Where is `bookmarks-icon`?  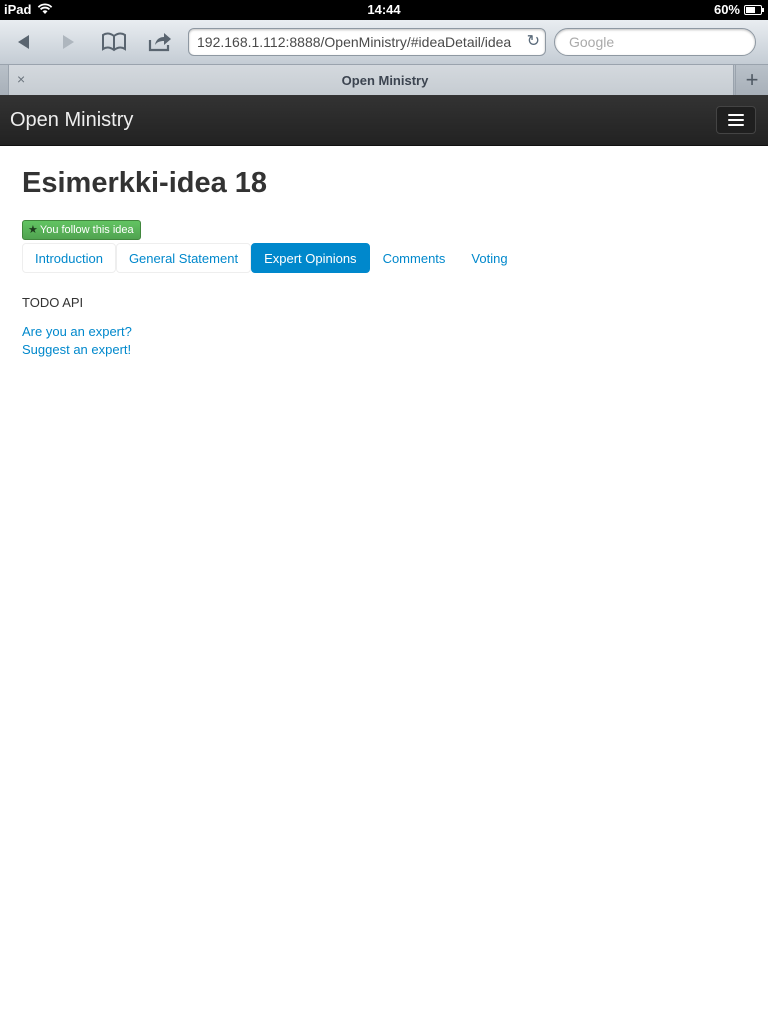
bookmarks-icon is located at coordinates (114, 42).